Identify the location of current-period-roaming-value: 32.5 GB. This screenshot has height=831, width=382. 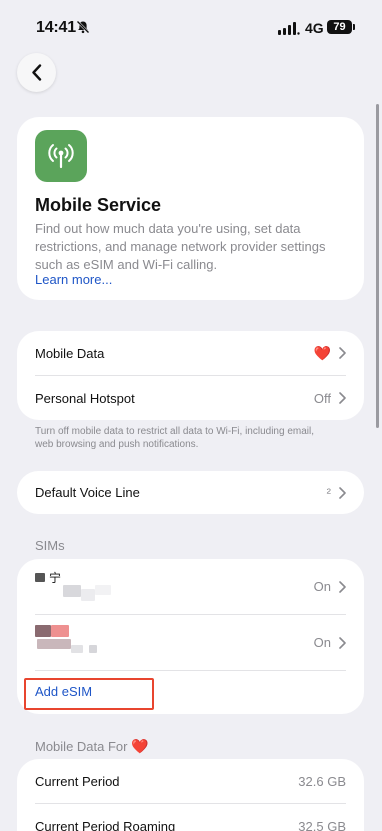
(322, 824).